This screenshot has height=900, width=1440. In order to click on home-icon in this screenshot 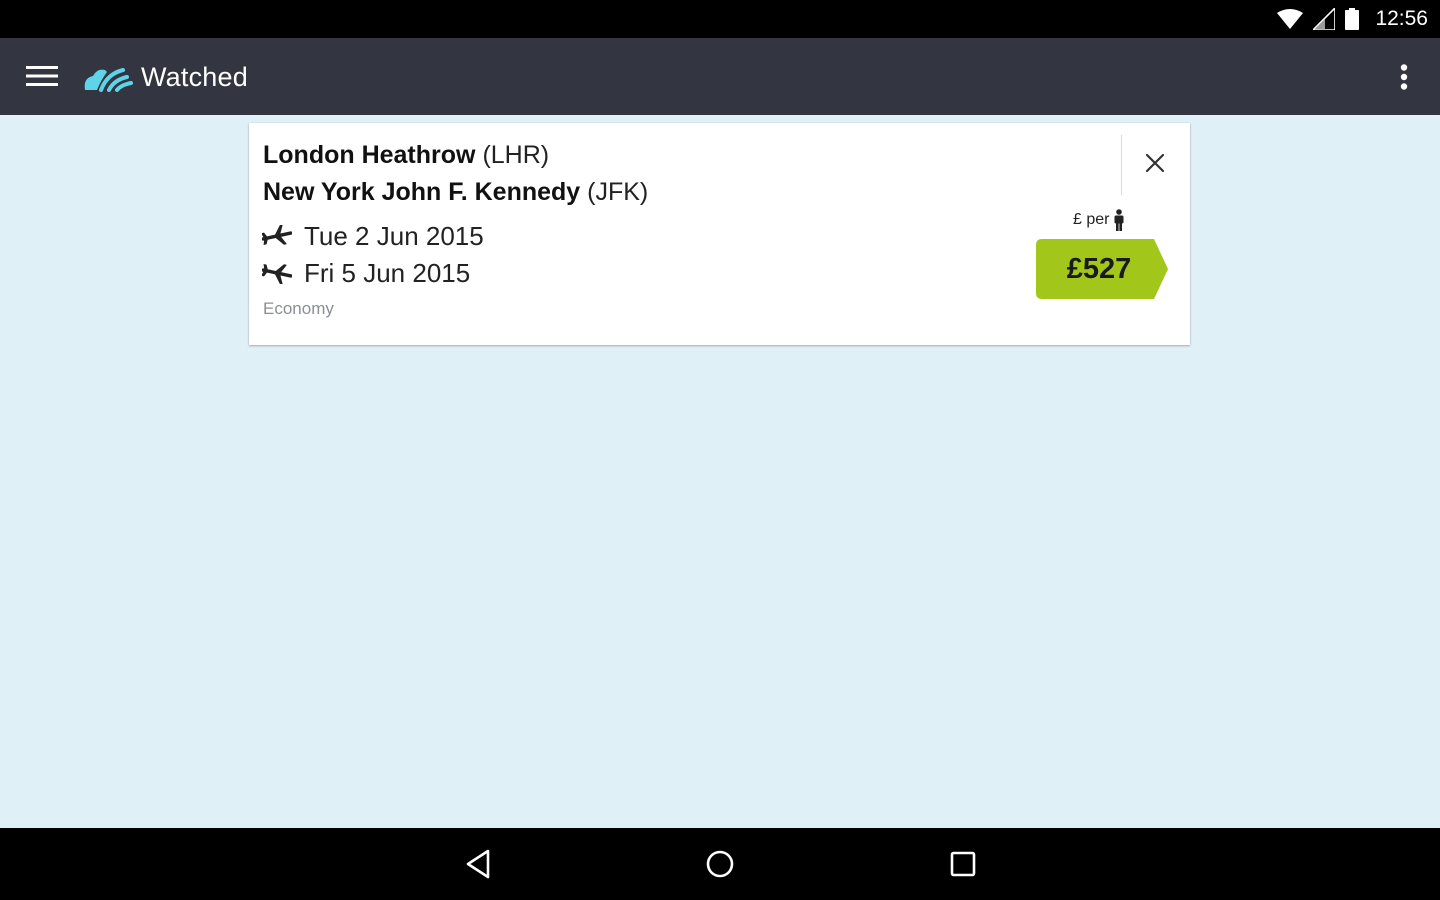, I will do `click(720, 864)`.